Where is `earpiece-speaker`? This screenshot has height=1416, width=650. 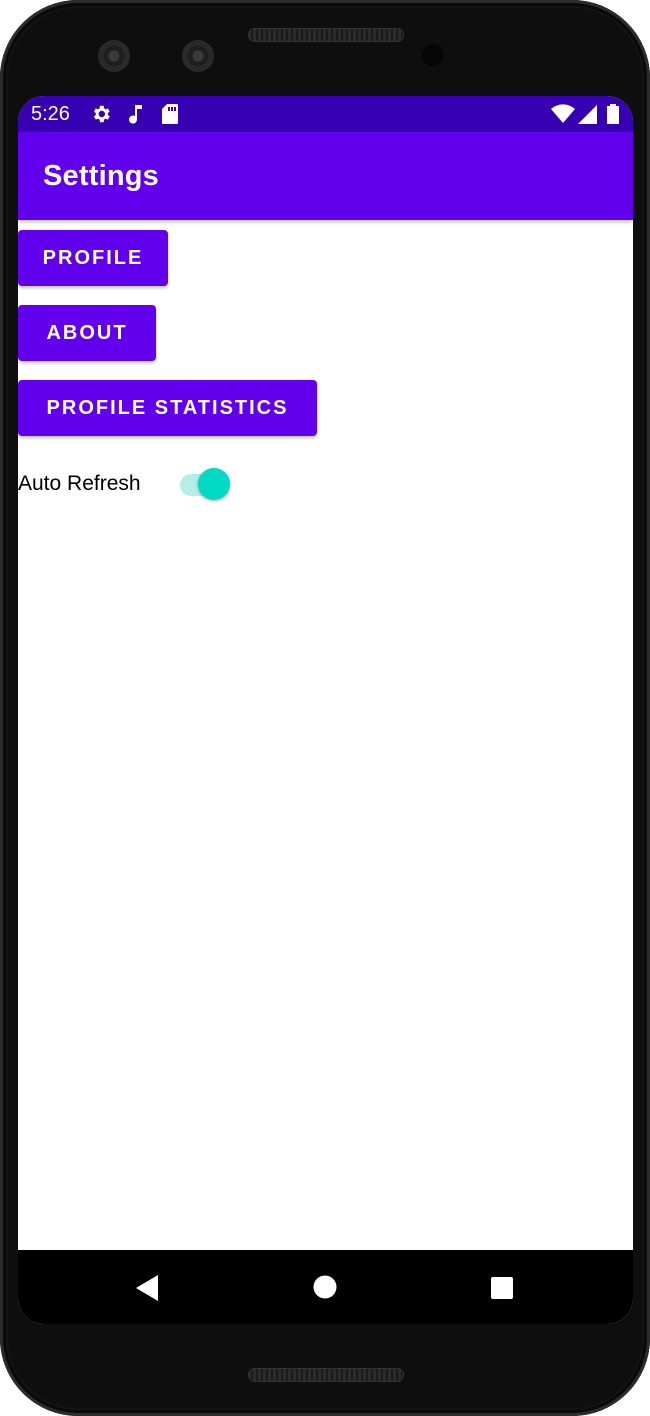 earpiece-speaker is located at coordinates (326, 35).